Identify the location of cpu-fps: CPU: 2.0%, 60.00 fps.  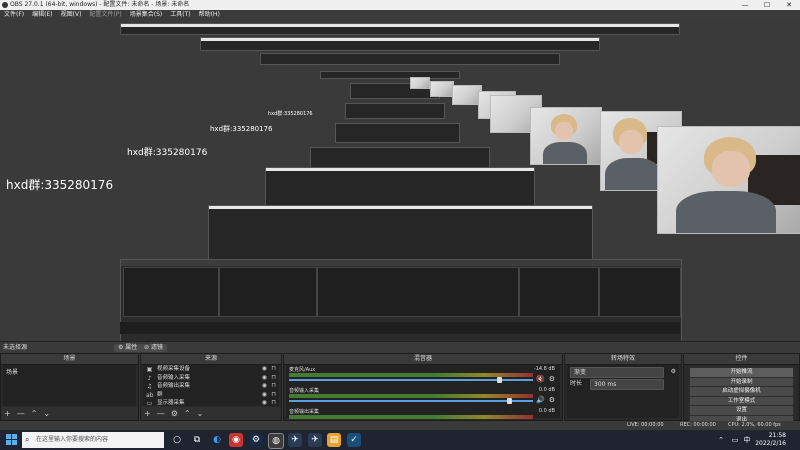
(754, 425).